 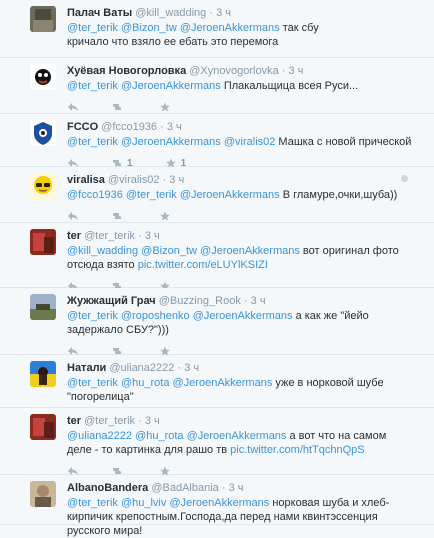 I want to click on author-name: AlbanoBandera, so click(x=107, y=488).